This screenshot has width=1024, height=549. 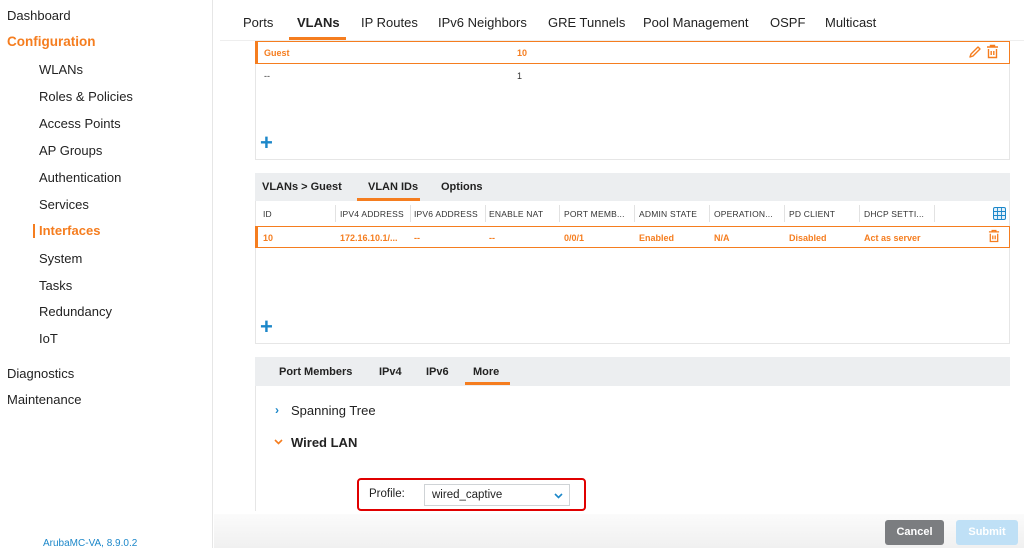 I want to click on cell-admin-state: Enabled, so click(x=657, y=238).